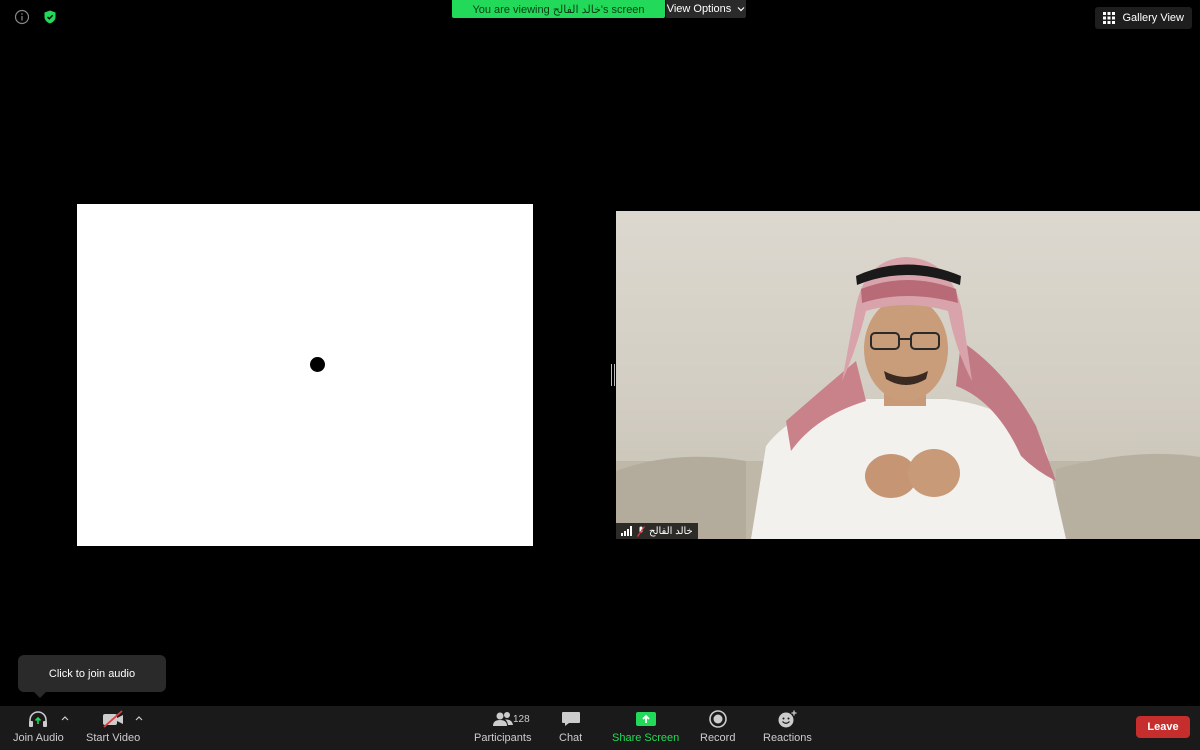 Image resolution: width=1200 pixels, height=750 pixels. Describe the element at coordinates (36, 17) in the screenshot. I see `meeting-status-icons` at that location.